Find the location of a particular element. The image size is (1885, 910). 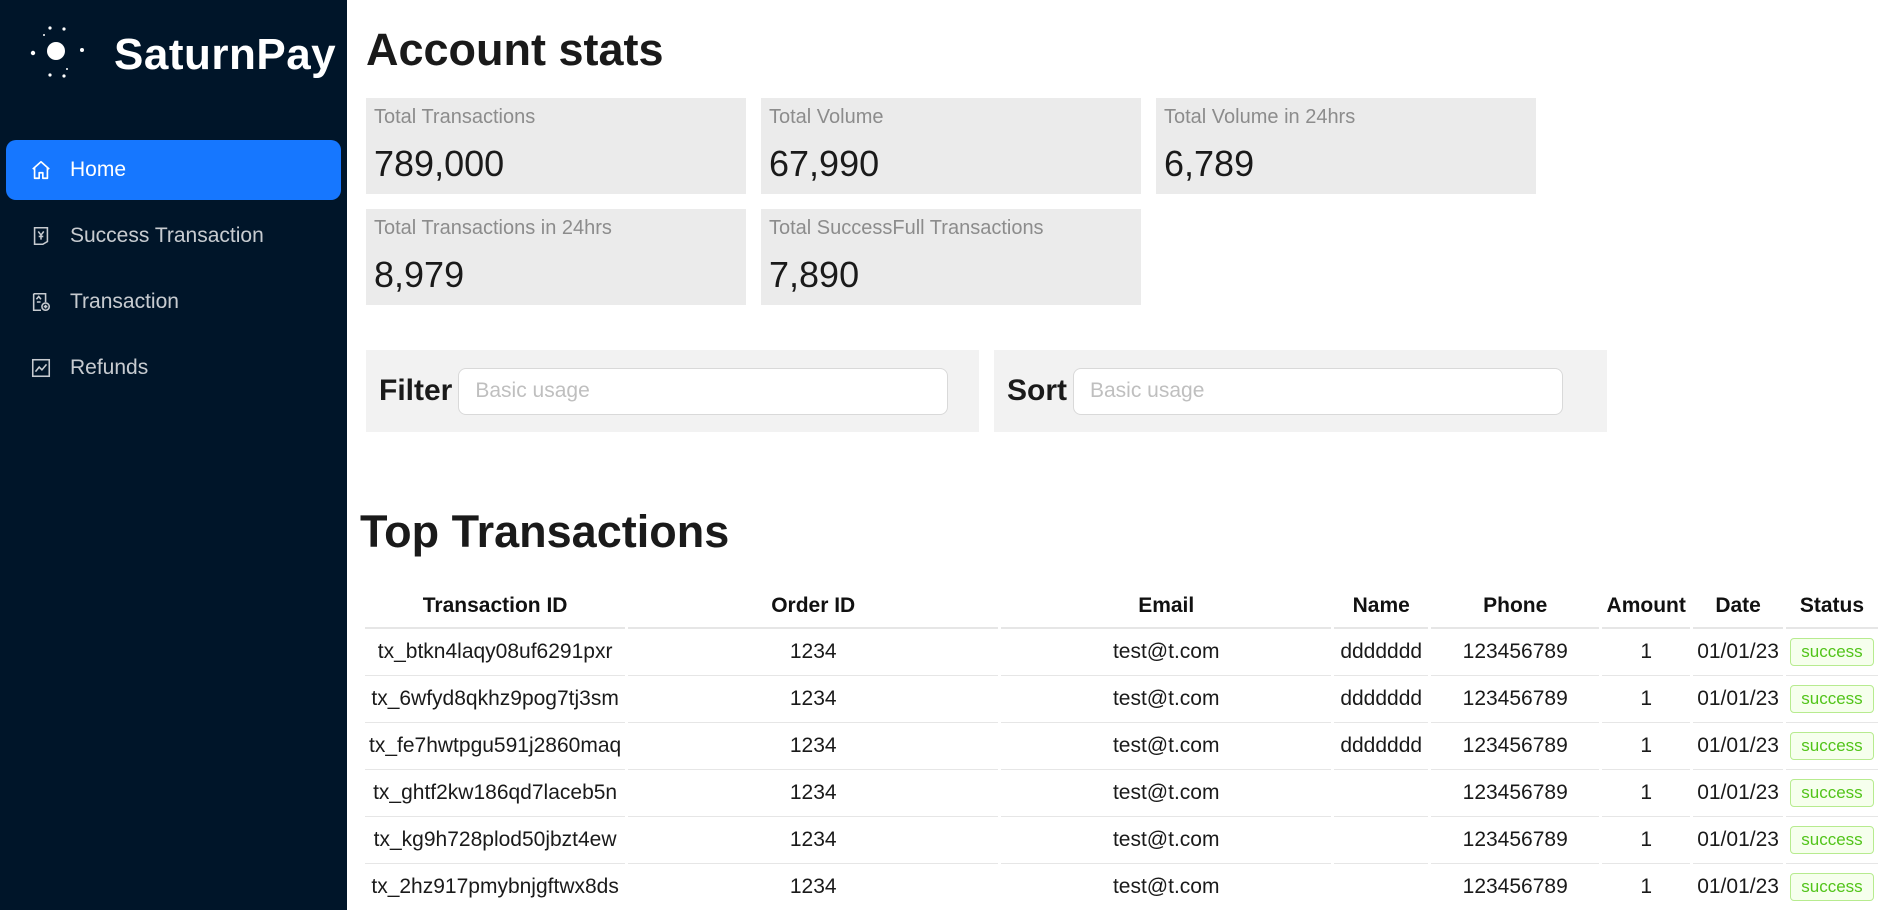

brand-name: SaturnPay is located at coordinates (225, 54).